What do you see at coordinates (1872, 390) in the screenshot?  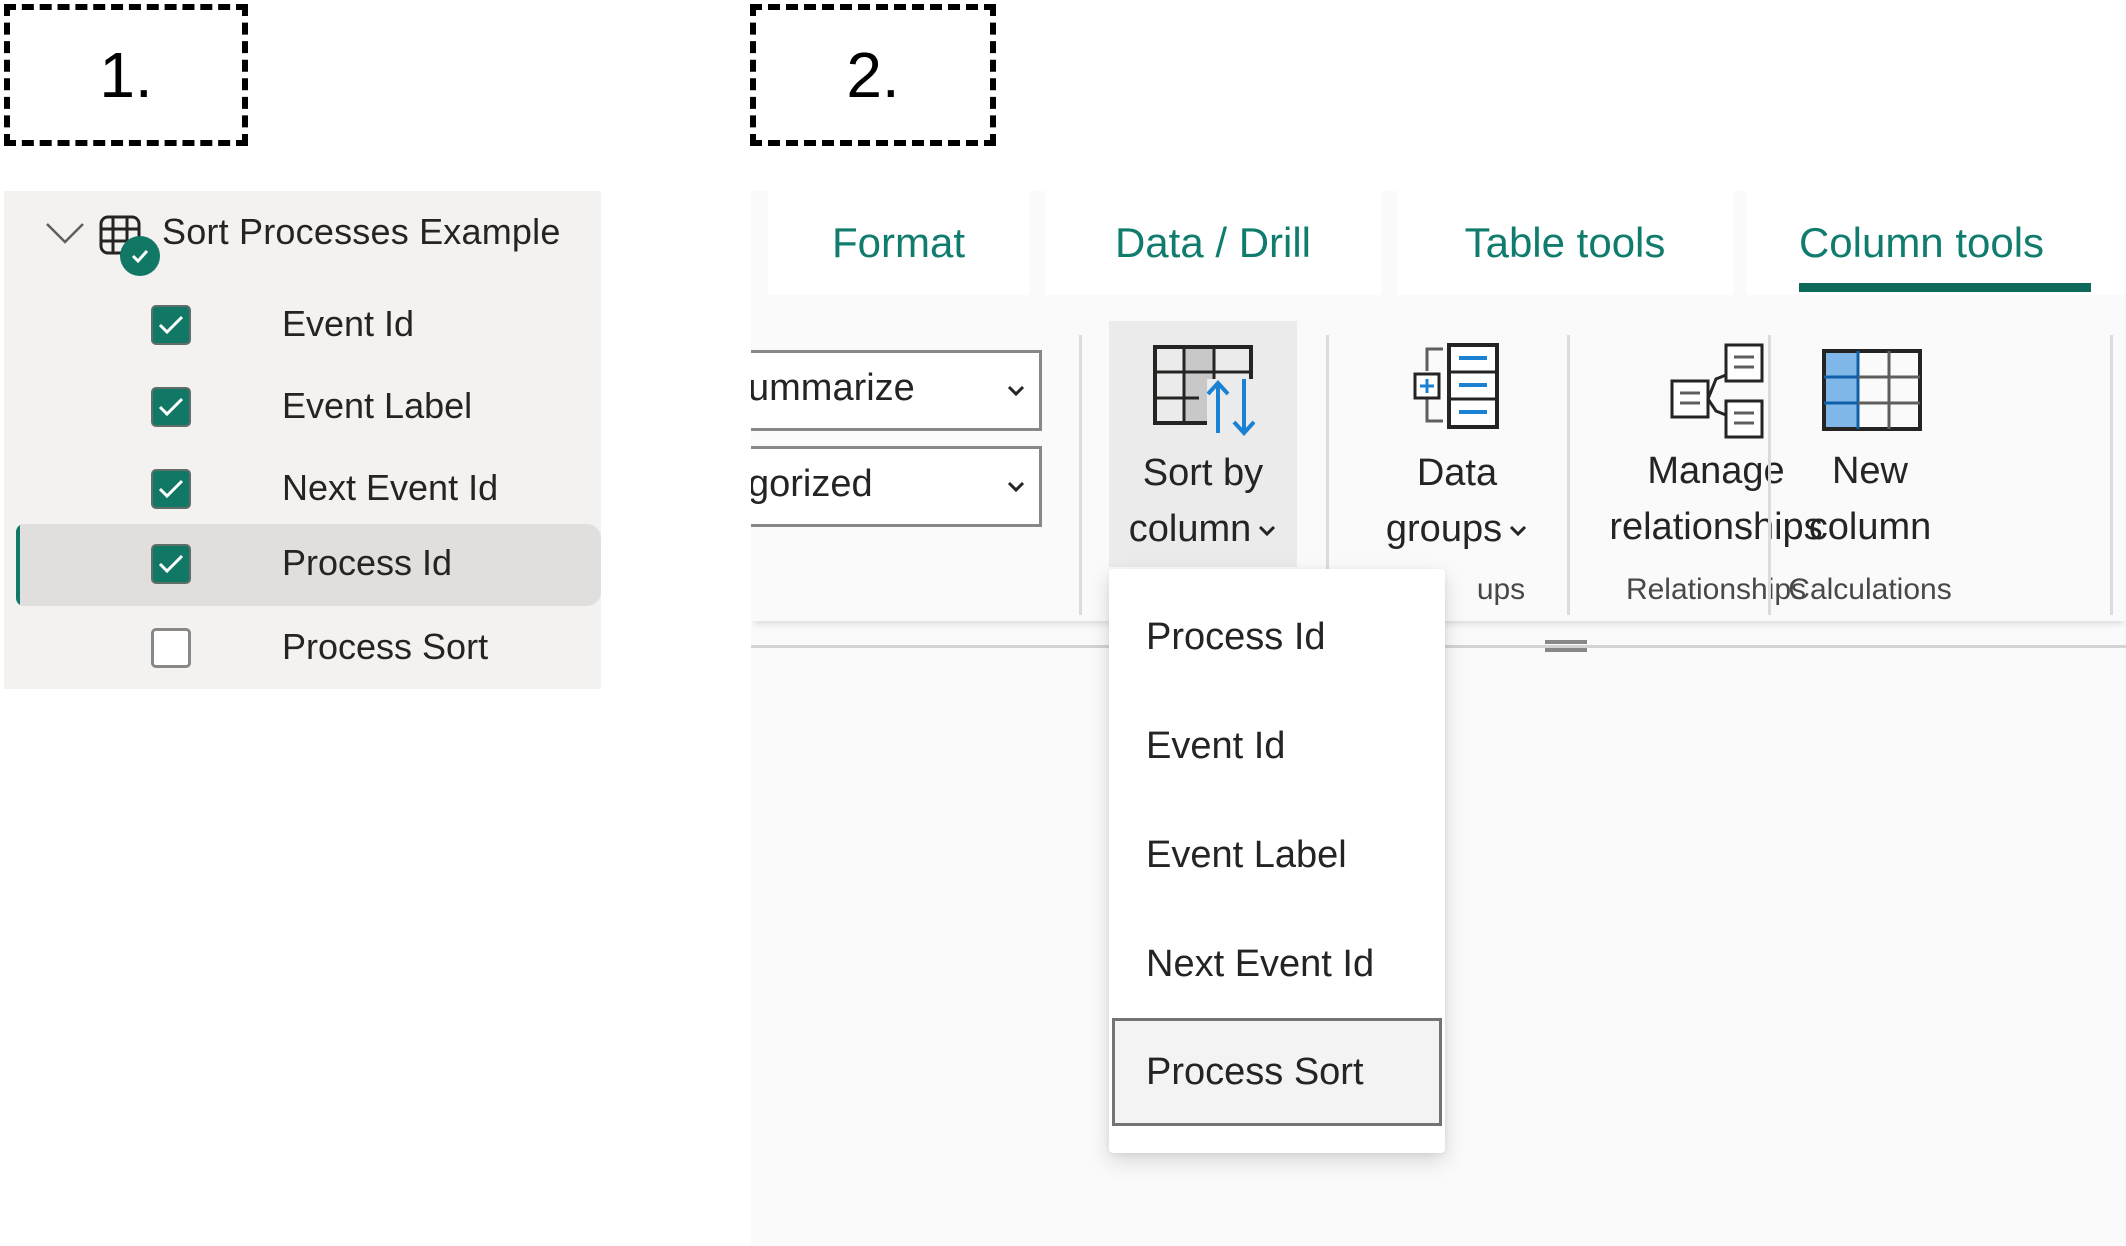 I see `new-column-icon` at bounding box center [1872, 390].